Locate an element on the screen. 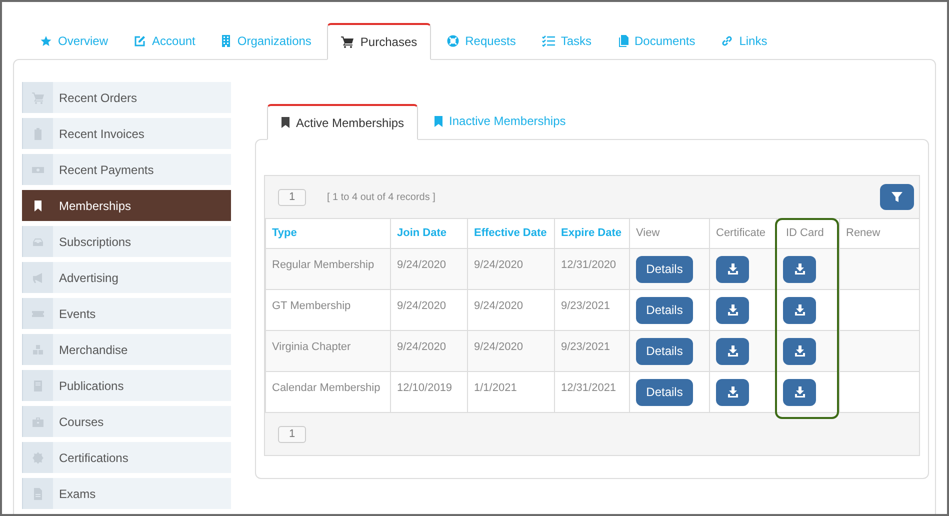 The image size is (949, 516). nav-tab: Purchases is located at coordinates (379, 41).